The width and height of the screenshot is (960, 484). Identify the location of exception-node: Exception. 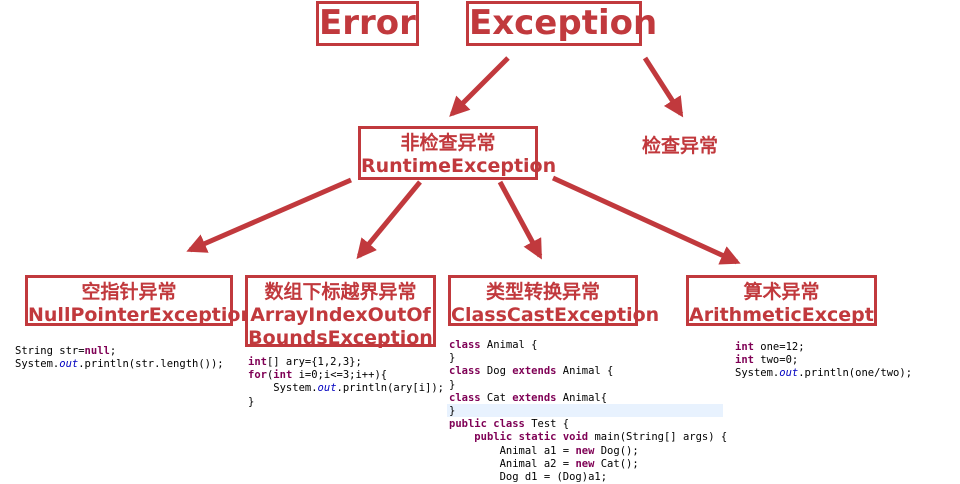
(561, 23).